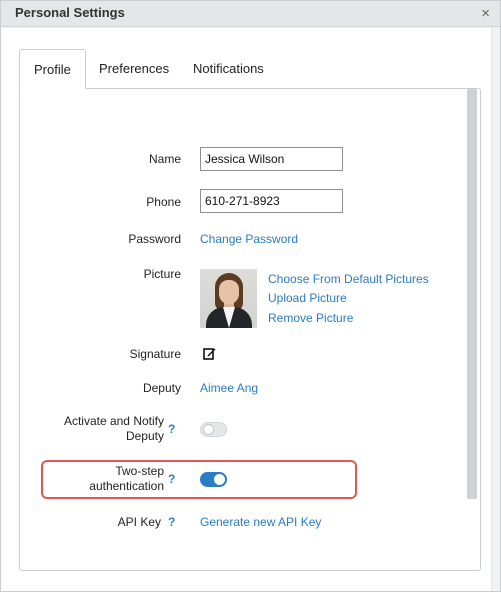 Image resolution: width=501 pixels, height=592 pixels. Describe the element at coordinates (495, 309) in the screenshot. I see `outer-scrollbar` at that location.